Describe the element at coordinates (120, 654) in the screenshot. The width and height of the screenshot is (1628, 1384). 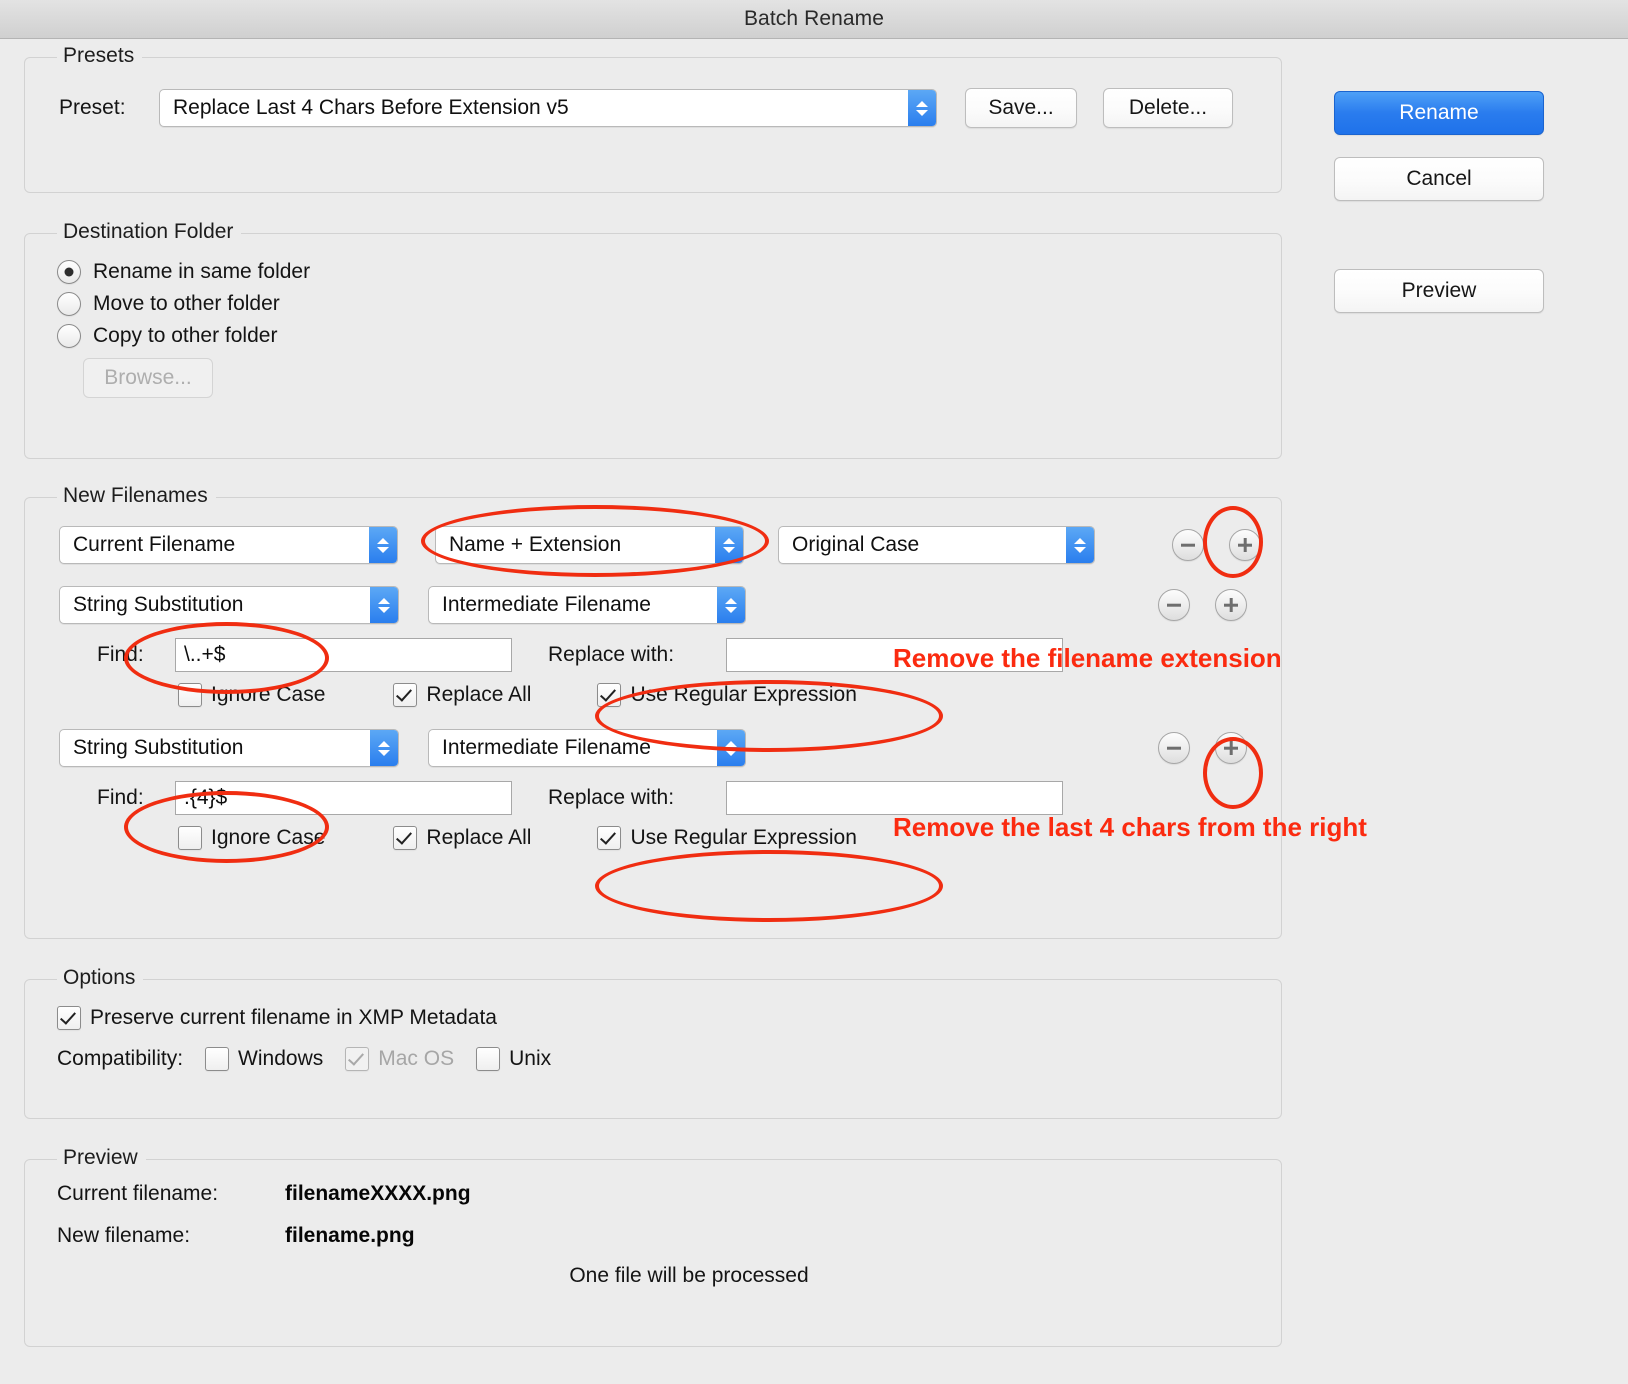
I see `rule2-find-label: Find:` at that location.